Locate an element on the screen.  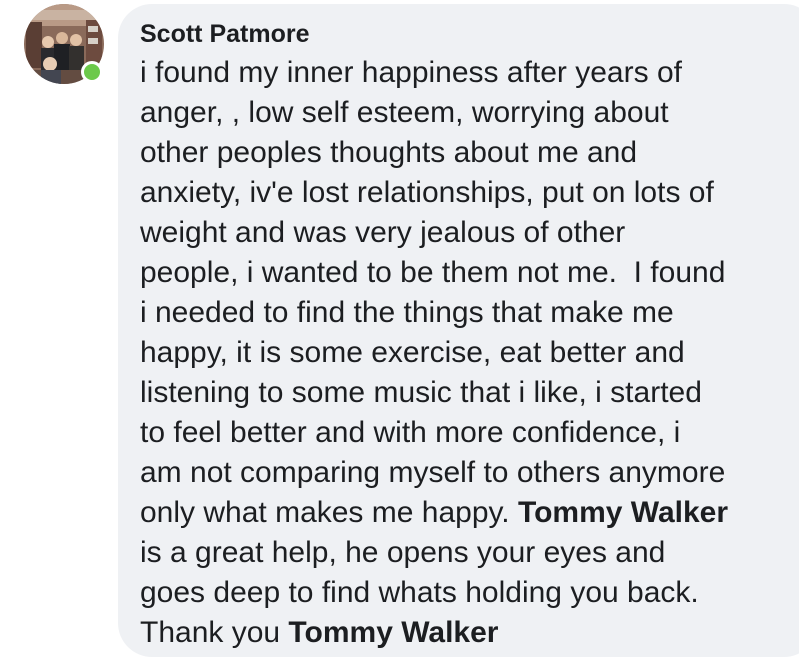
comment-line: weight and was very jealous of other is located at coordinates (465, 233).